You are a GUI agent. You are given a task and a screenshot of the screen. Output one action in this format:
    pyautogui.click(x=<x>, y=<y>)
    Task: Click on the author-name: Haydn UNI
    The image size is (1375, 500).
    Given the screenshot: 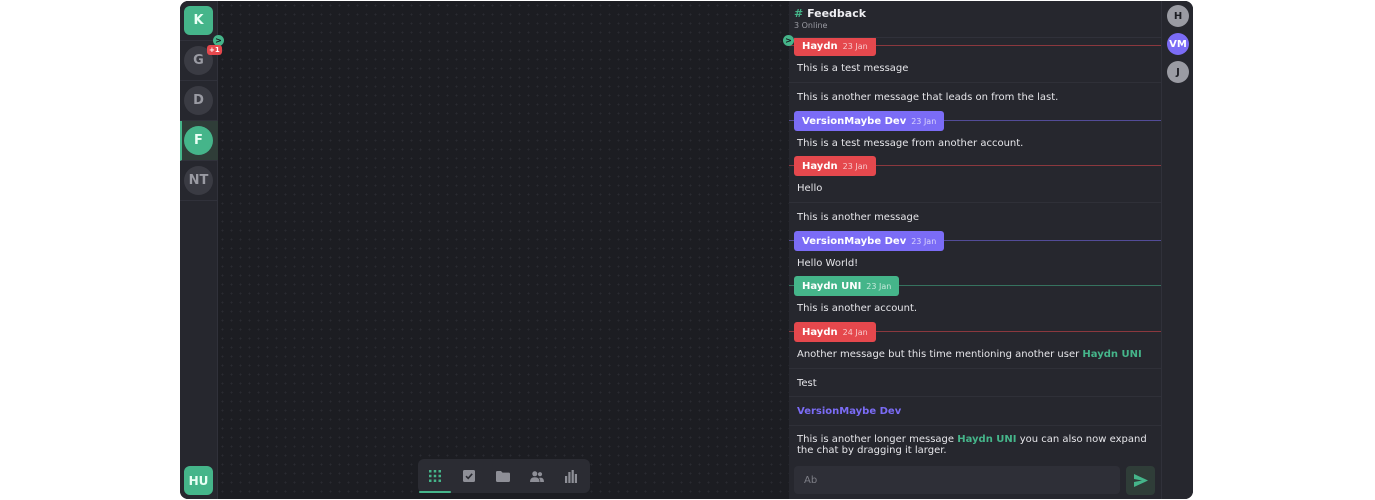 What is the action you would take?
    pyautogui.click(x=832, y=286)
    